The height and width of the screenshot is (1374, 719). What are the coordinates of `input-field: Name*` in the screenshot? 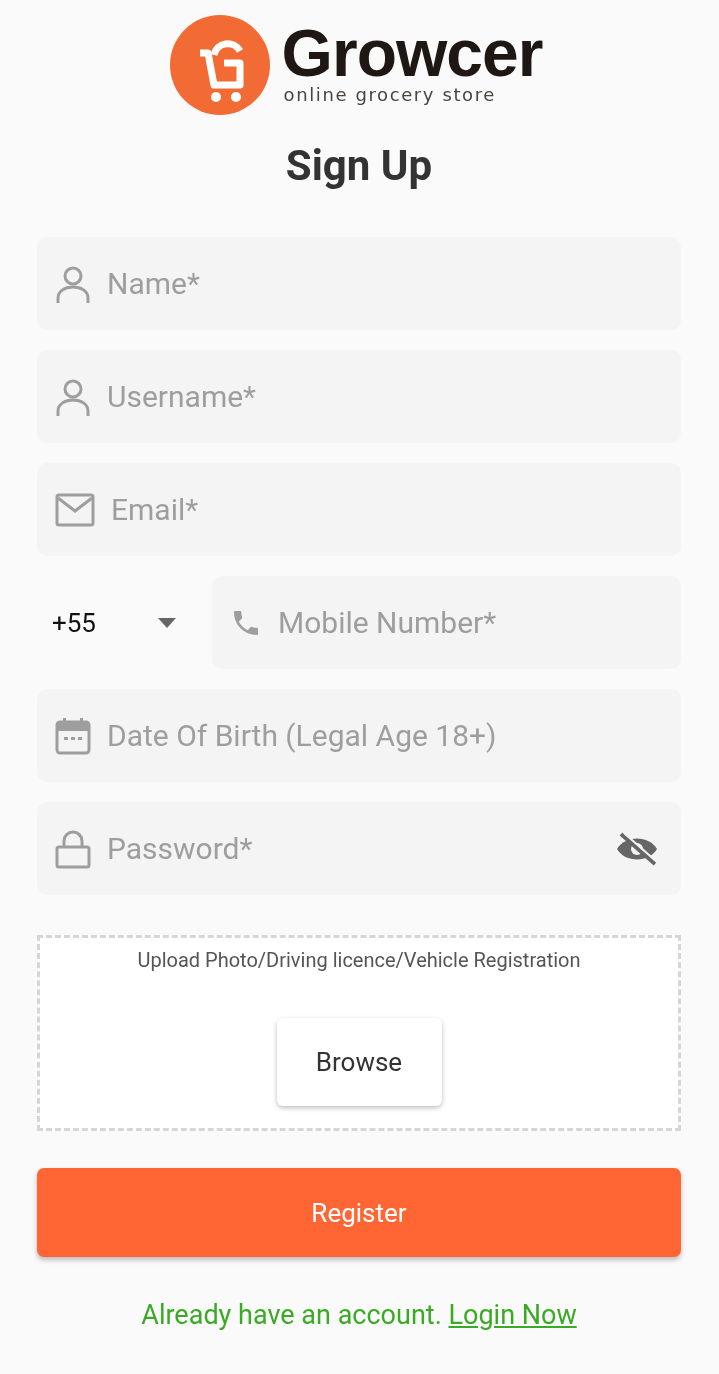 It's located at (359, 283).